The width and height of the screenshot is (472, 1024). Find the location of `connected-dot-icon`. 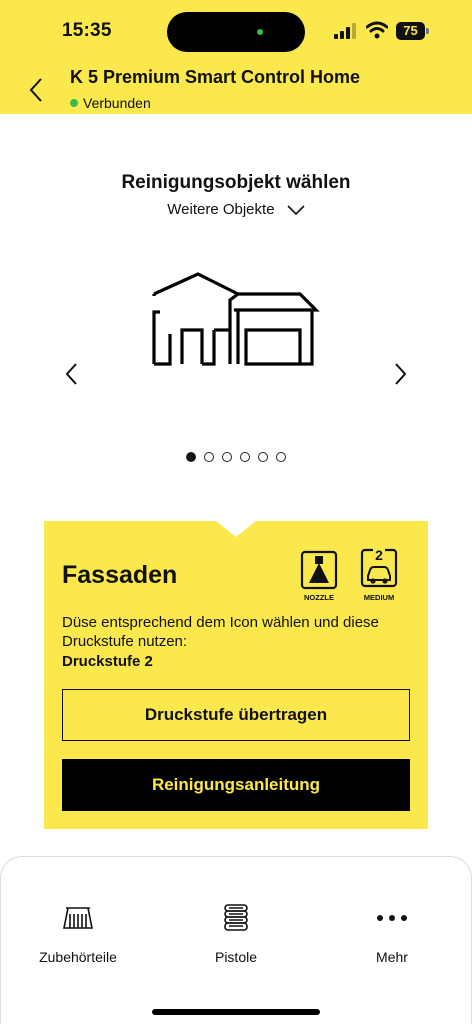

connected-dot-icon is located at coordinates (74, 103).